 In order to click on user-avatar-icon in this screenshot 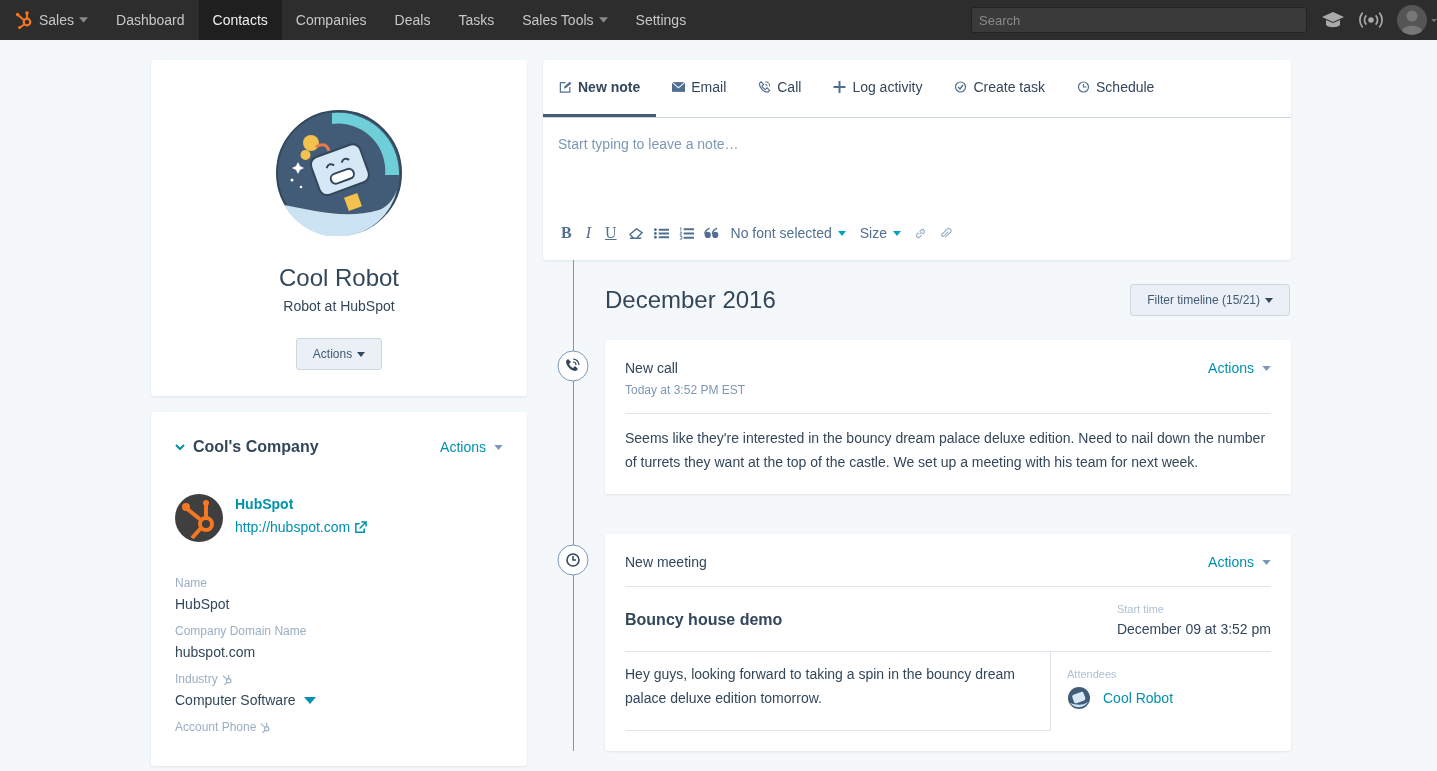, I will do `click(1417, 20)`.